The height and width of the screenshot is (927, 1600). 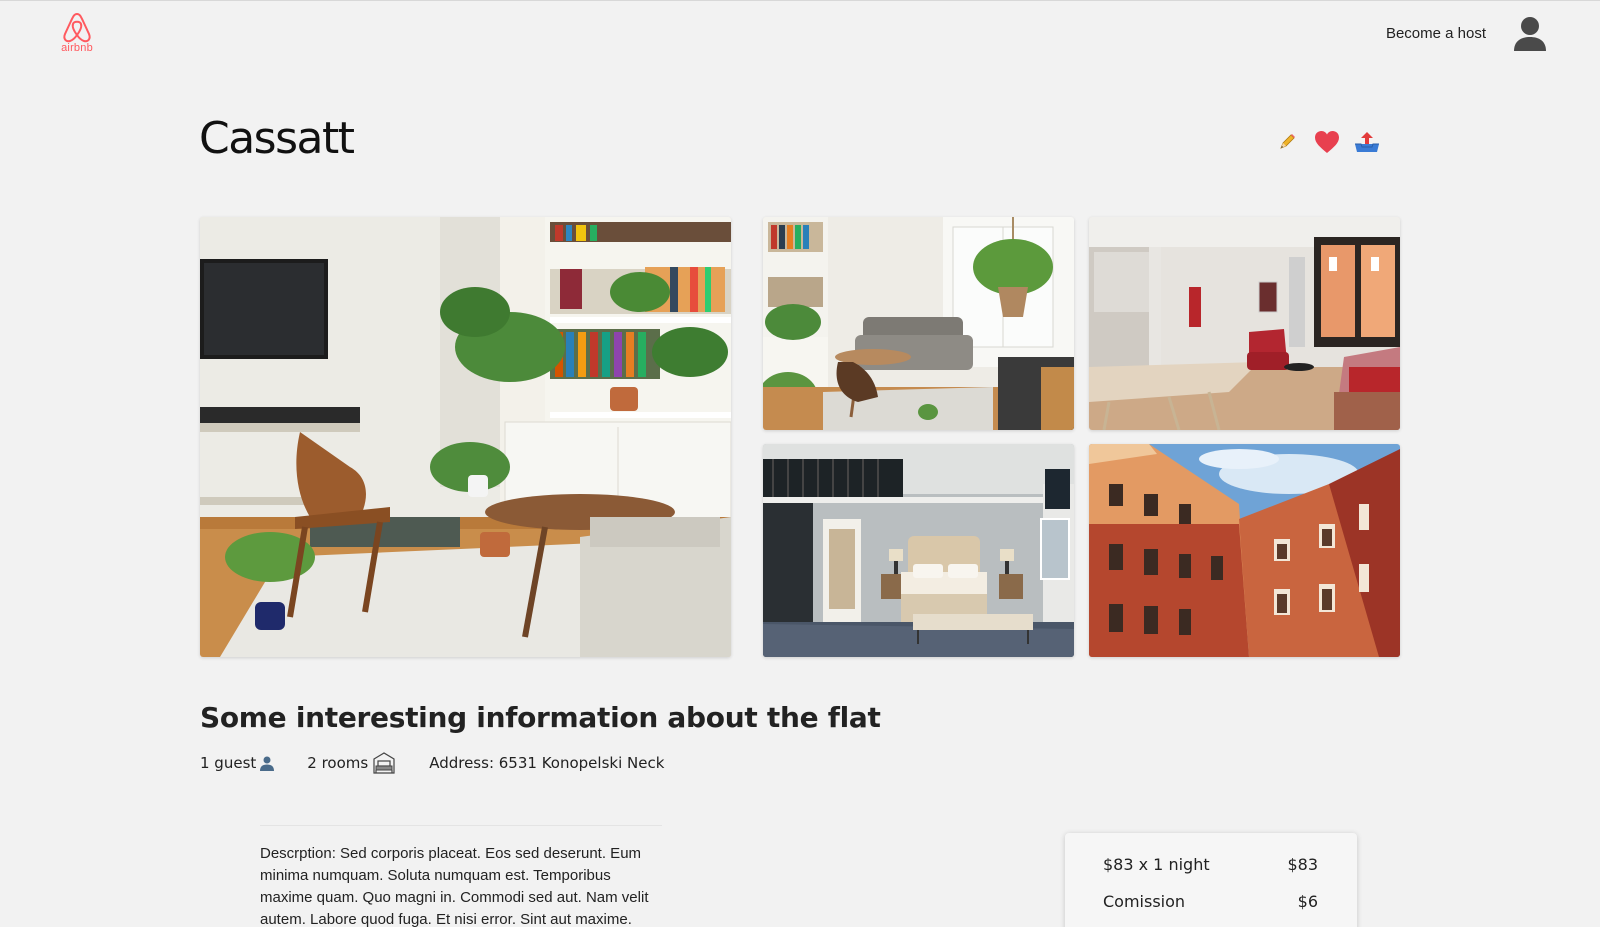 What do you see at coordinates (228, 763) in the screenshot?
I see `guest-count-label: 1 guest` at bounding box center [228, 763].